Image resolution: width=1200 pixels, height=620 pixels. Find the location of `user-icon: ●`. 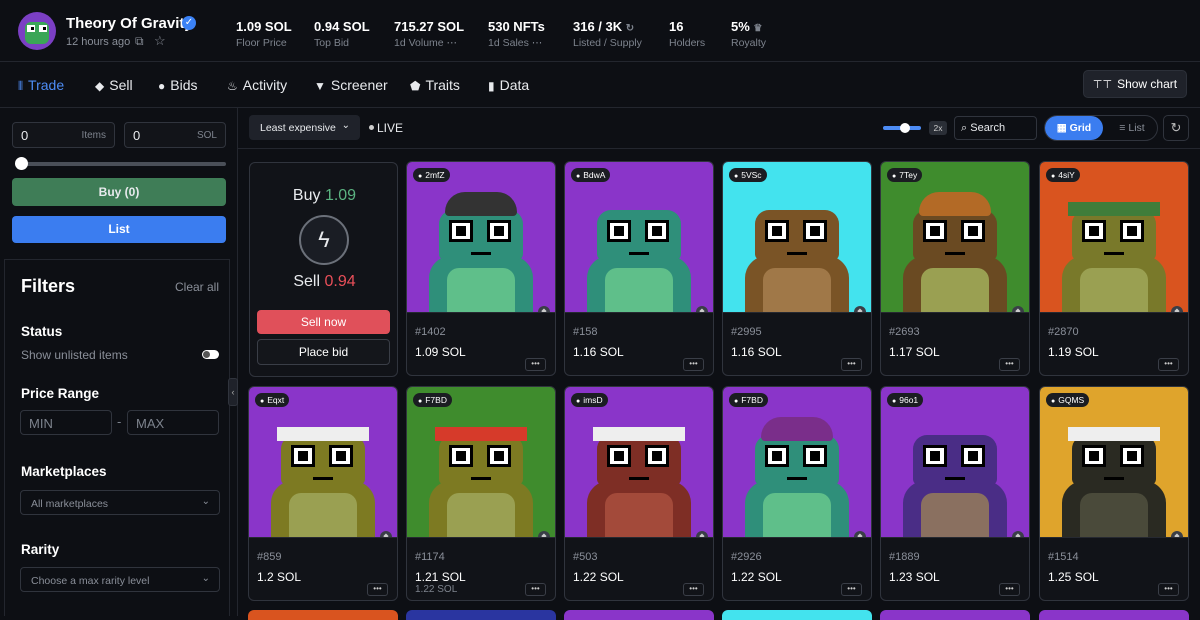

user-icon: ● is located at coordinates (420, 176).